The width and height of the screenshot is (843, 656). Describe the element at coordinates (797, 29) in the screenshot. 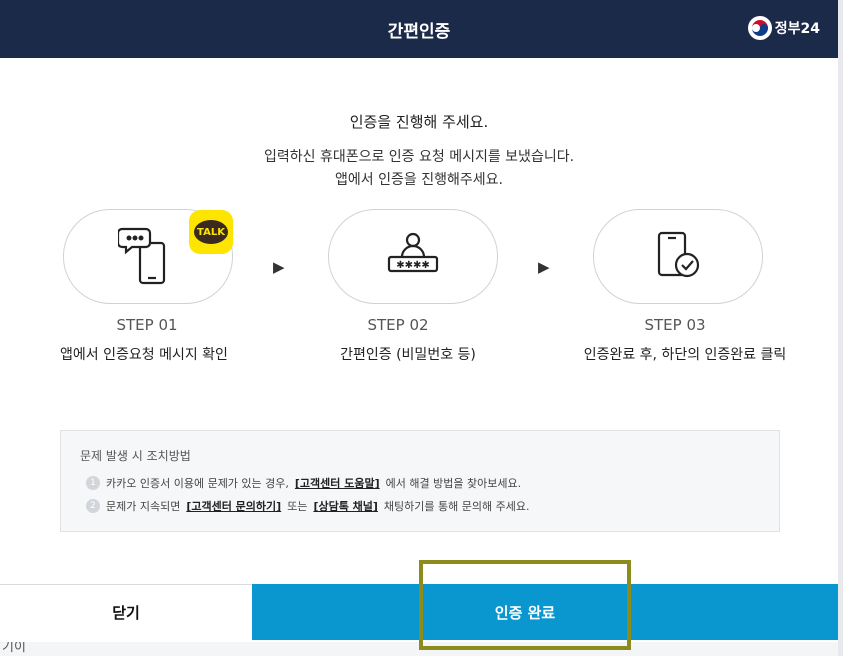

I see `gov24-logo-text: 정부24` at that location.